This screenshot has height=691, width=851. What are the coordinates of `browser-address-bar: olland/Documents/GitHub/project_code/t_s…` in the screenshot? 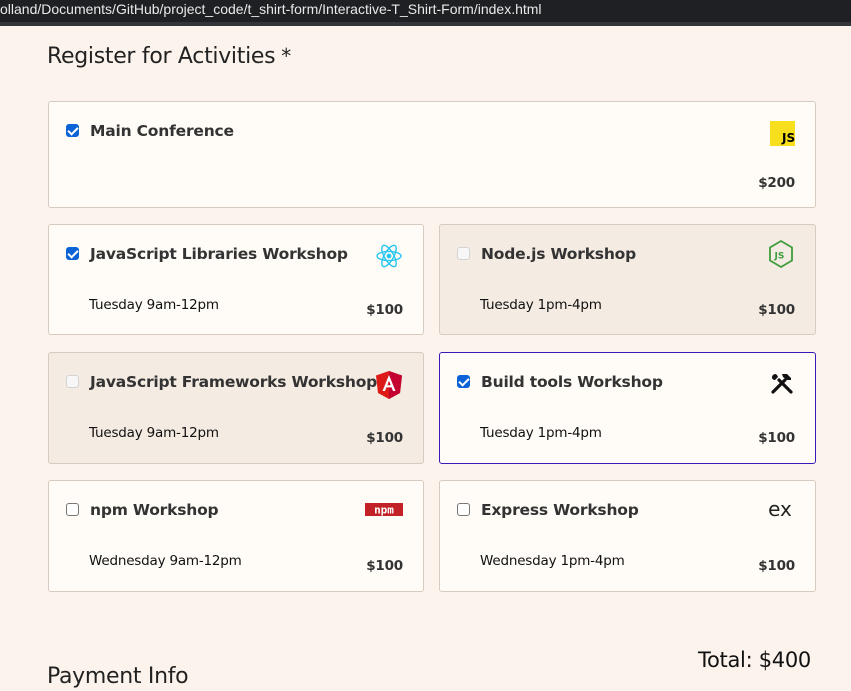 It's located at (425, 11).